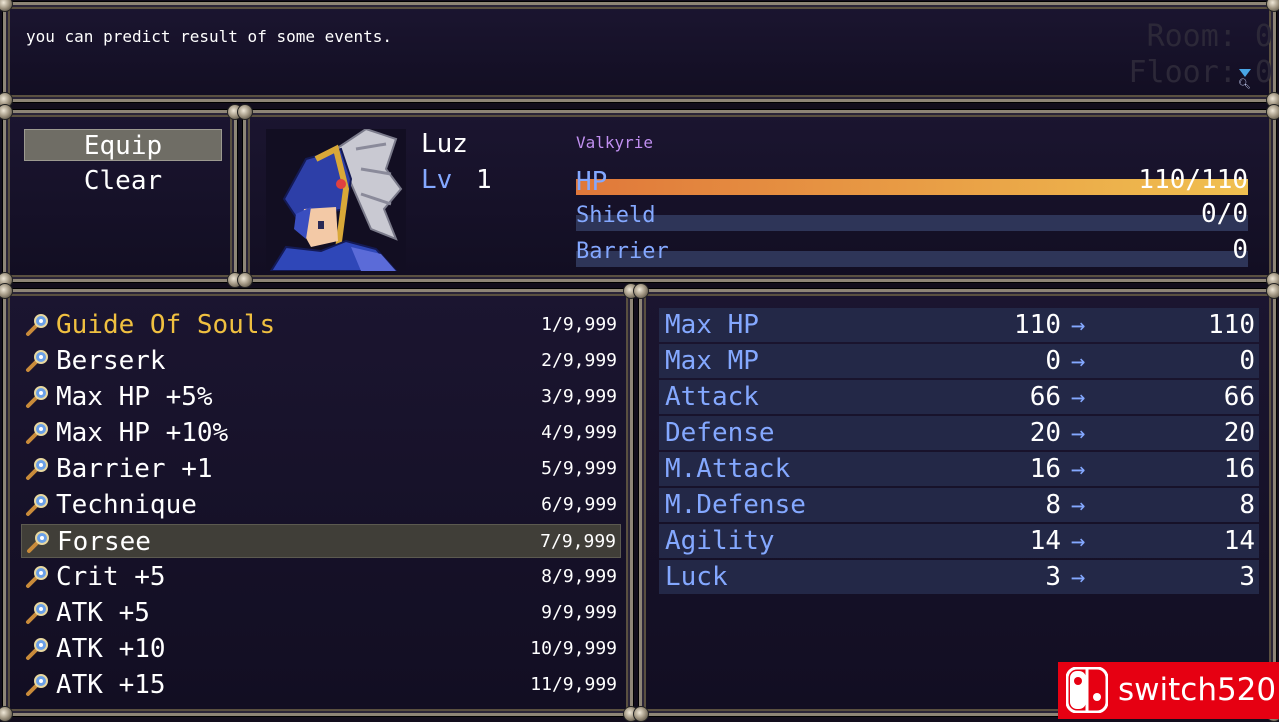  What do you see at coordinates (735, 505) in the screenshot?
I see `param-name: M.Defense` at bounding box center [735, 505].